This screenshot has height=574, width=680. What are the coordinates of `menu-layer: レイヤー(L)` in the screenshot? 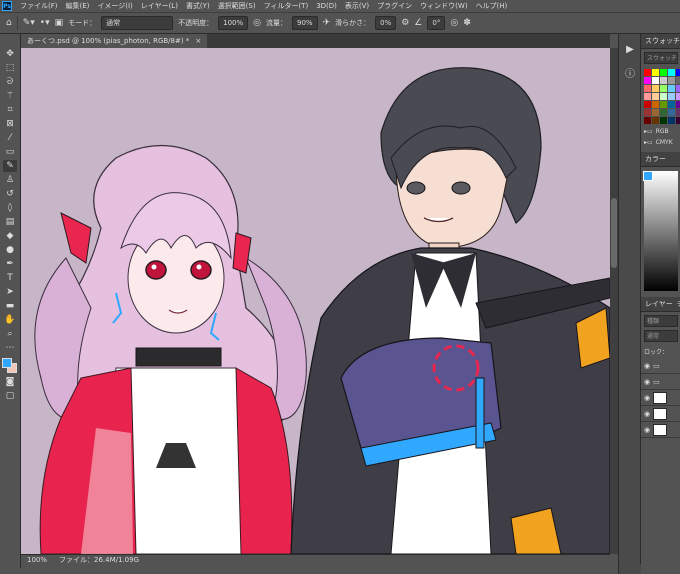 It's located at (159, 6).